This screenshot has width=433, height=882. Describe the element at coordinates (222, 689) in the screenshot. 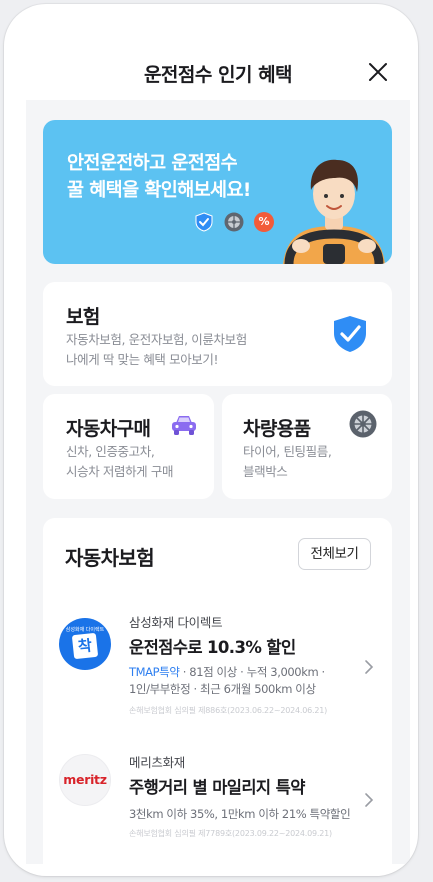

I see `offer-conditions-line-2: 1인/부부한정 · 최근 6개월 500km 이상` at that location.